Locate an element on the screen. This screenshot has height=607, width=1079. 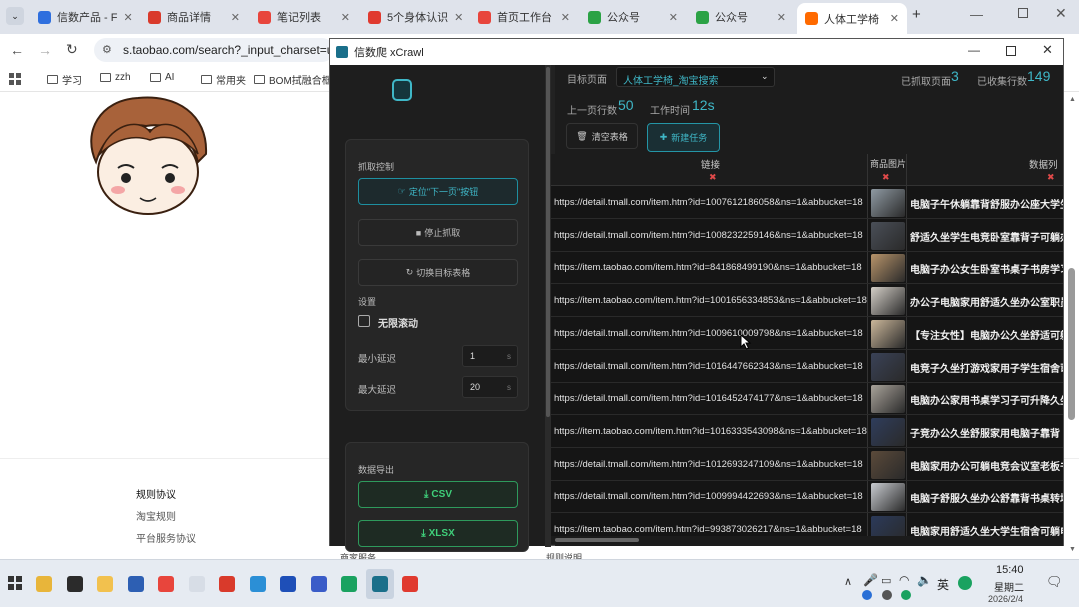
wps-icon is located at coordinates (227, 584).